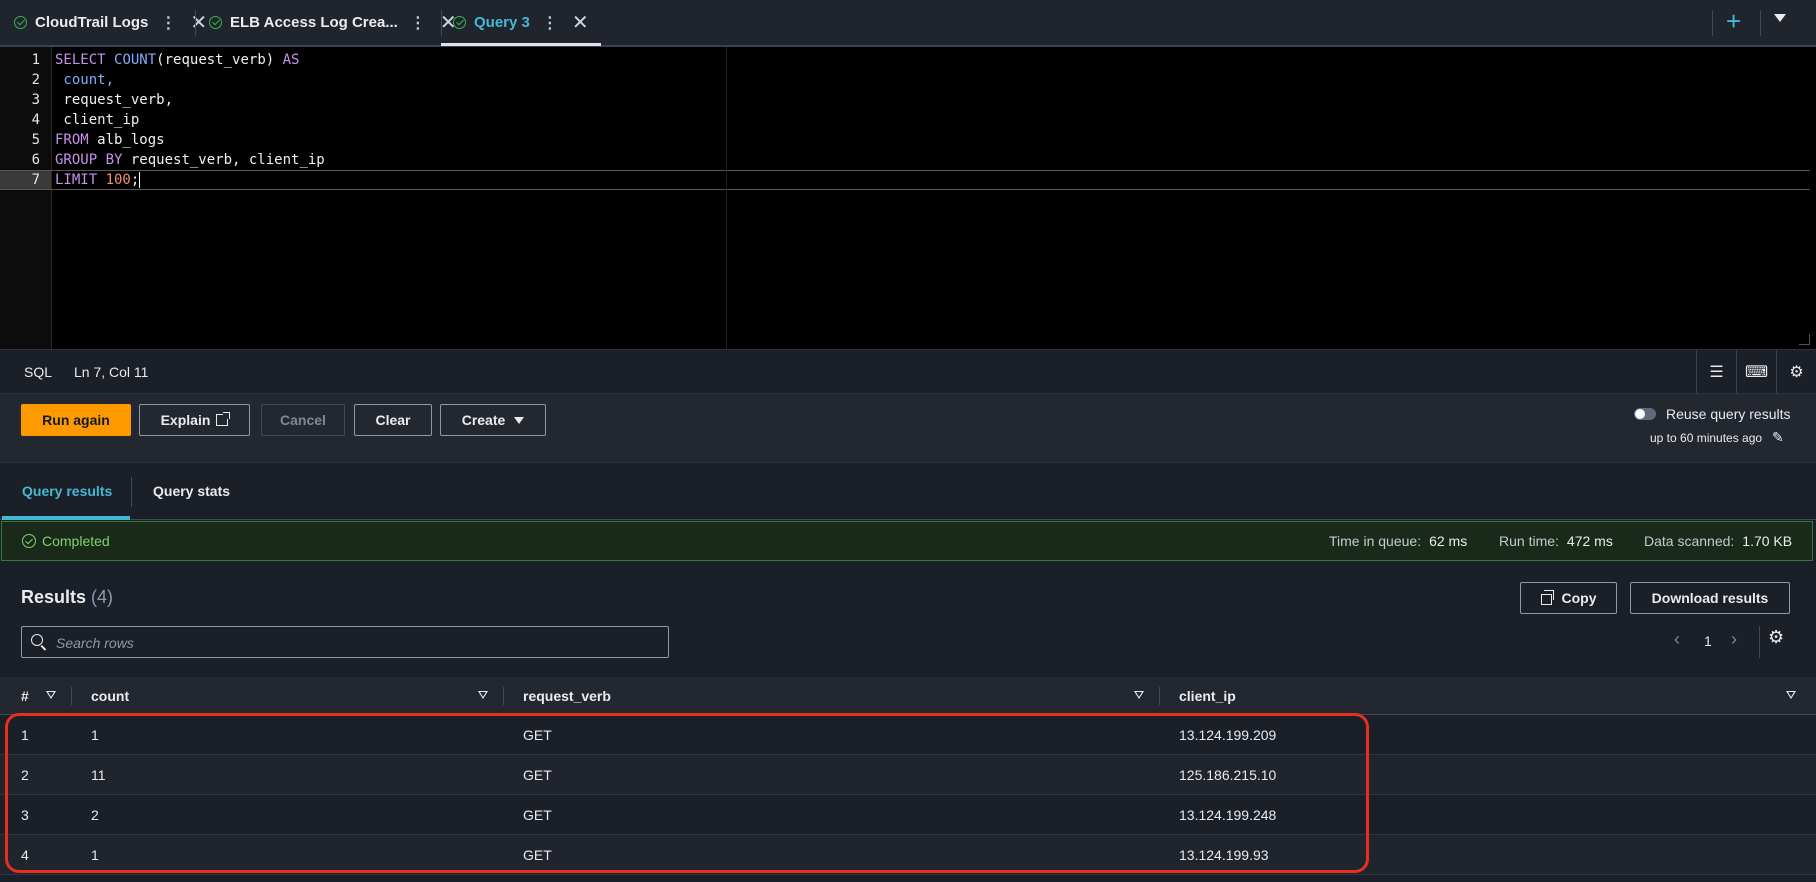  What do you see at coordinates (393, 420) in the screenshot?
I see `clear-button: Clear` at bounding box center [393, 420].